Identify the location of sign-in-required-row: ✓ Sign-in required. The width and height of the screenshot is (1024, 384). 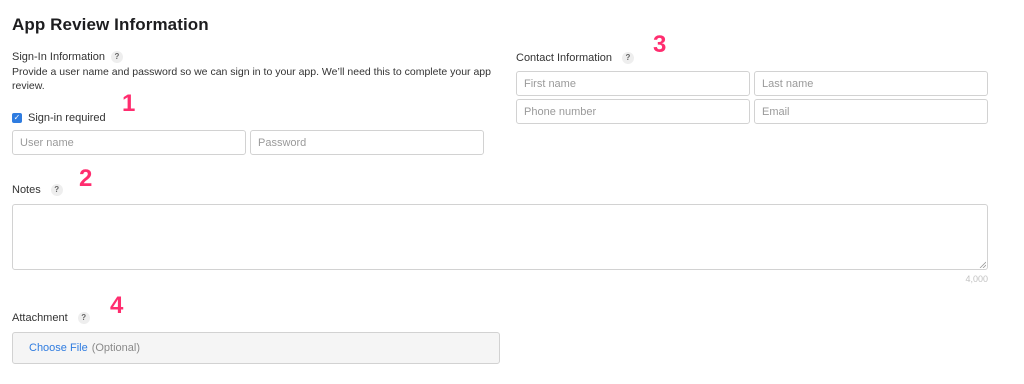
(59, 118).